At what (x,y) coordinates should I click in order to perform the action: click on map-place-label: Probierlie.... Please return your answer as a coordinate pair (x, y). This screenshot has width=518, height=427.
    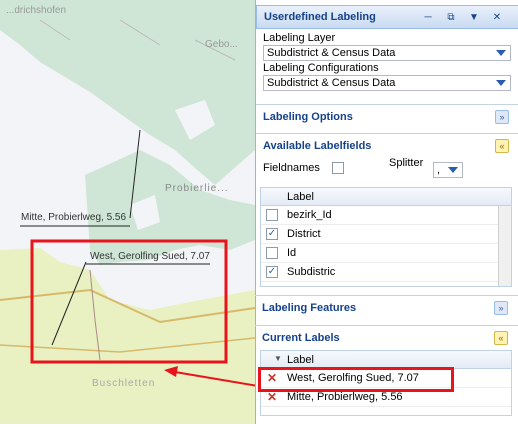
    Looking at the image, I should click on (197, 188).